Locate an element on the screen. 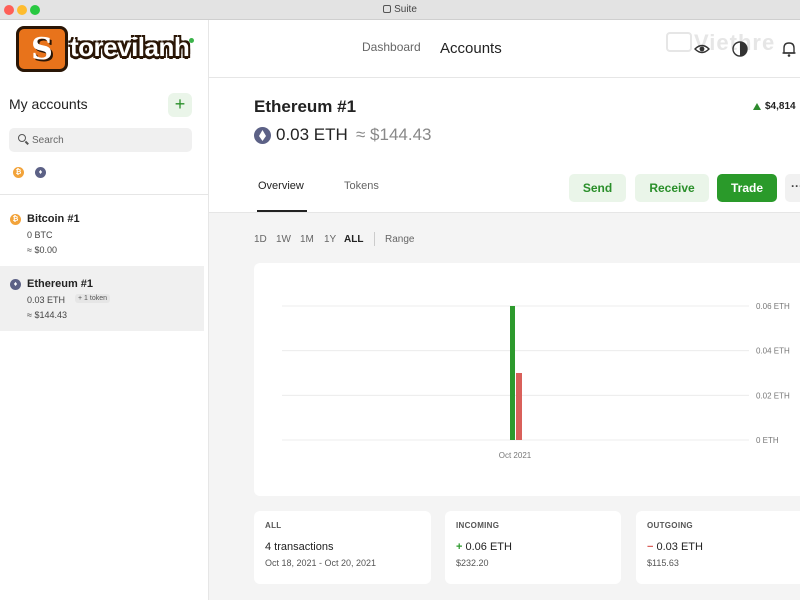 The image size is (800, 600). watermark: Viethre is located at coordinates (720, 43).